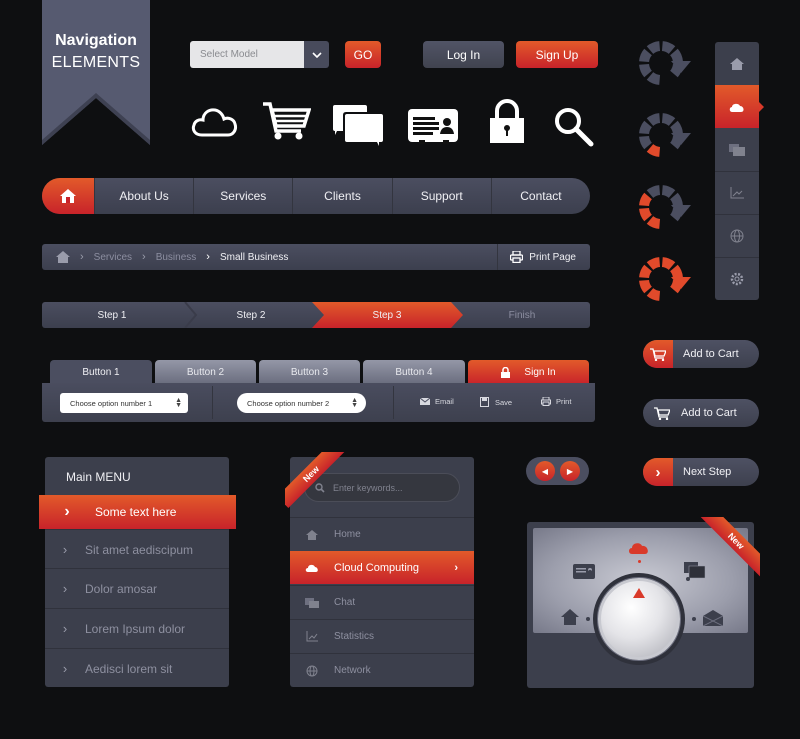 The image size is (800, 739). I want to click on ribbon-title: Navigation, so click(96, 40).